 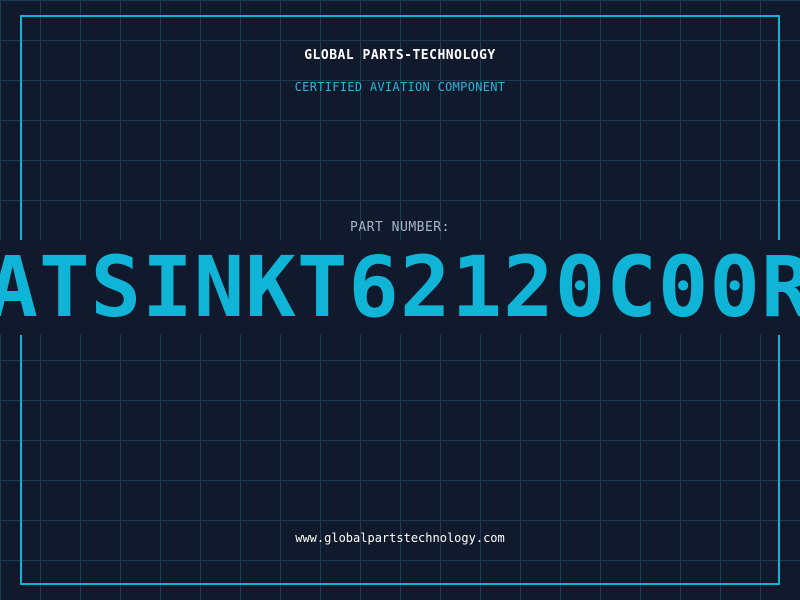 What do you see at coordinates (400, 55) in the screenshot?
I see `company-name: GLOBAL PARTS-TECHNOLOGY` at bounding box center [400, 55].